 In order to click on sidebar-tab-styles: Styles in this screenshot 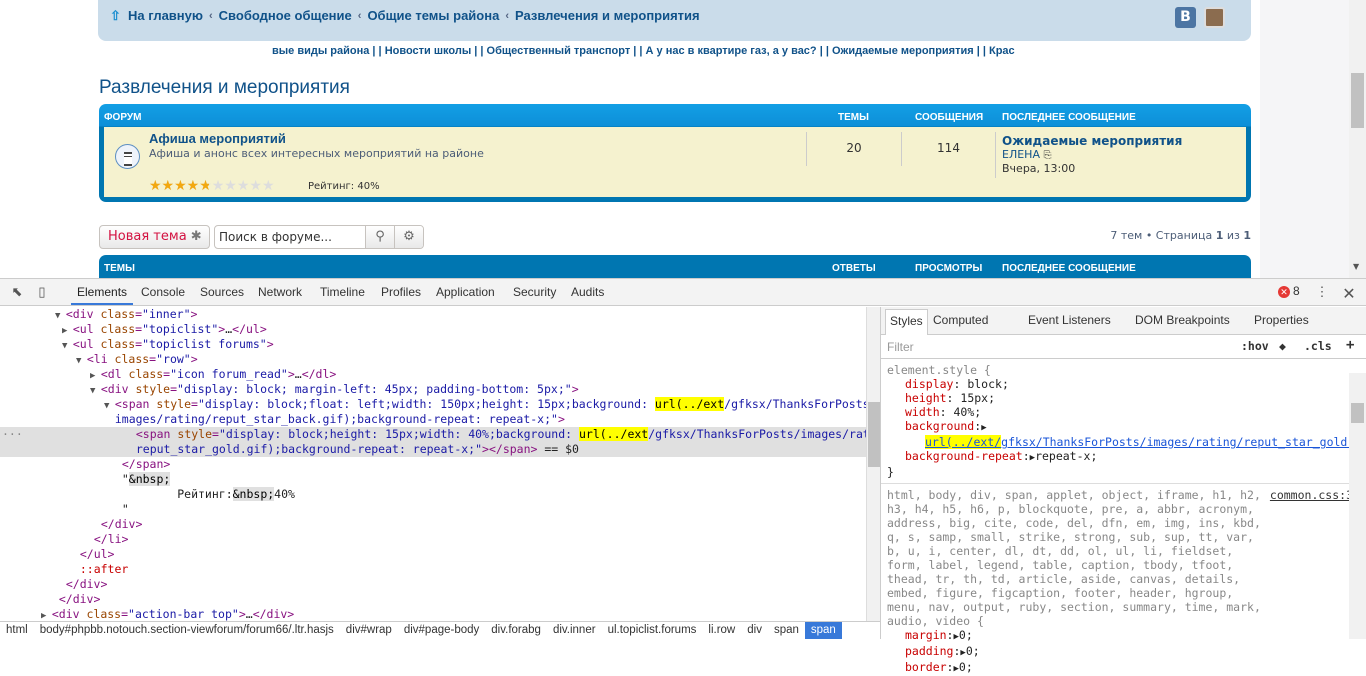, I will do `click(906, 322)`.